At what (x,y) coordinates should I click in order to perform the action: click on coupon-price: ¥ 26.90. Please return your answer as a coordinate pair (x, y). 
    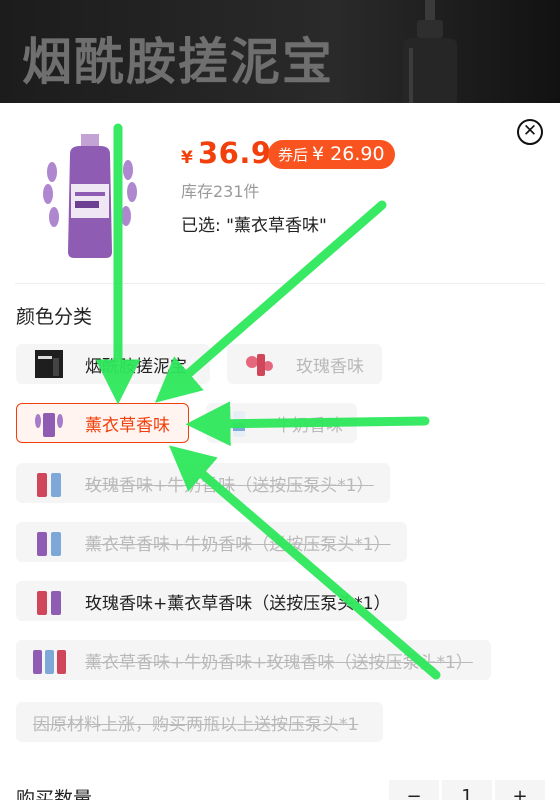
    Looking at the image, I should click on (348, 154).